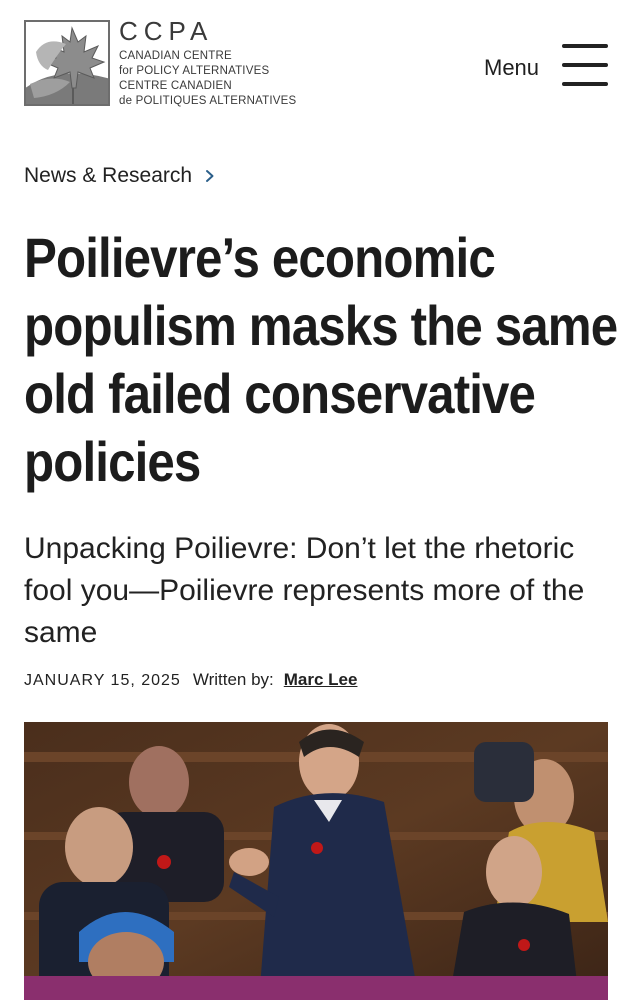 This screenshot has width=632, height=1000. Describe the element at coordinates (102, 680) in the screenshot. I see `publish-date: JANUARY 15, 2025` at that location.